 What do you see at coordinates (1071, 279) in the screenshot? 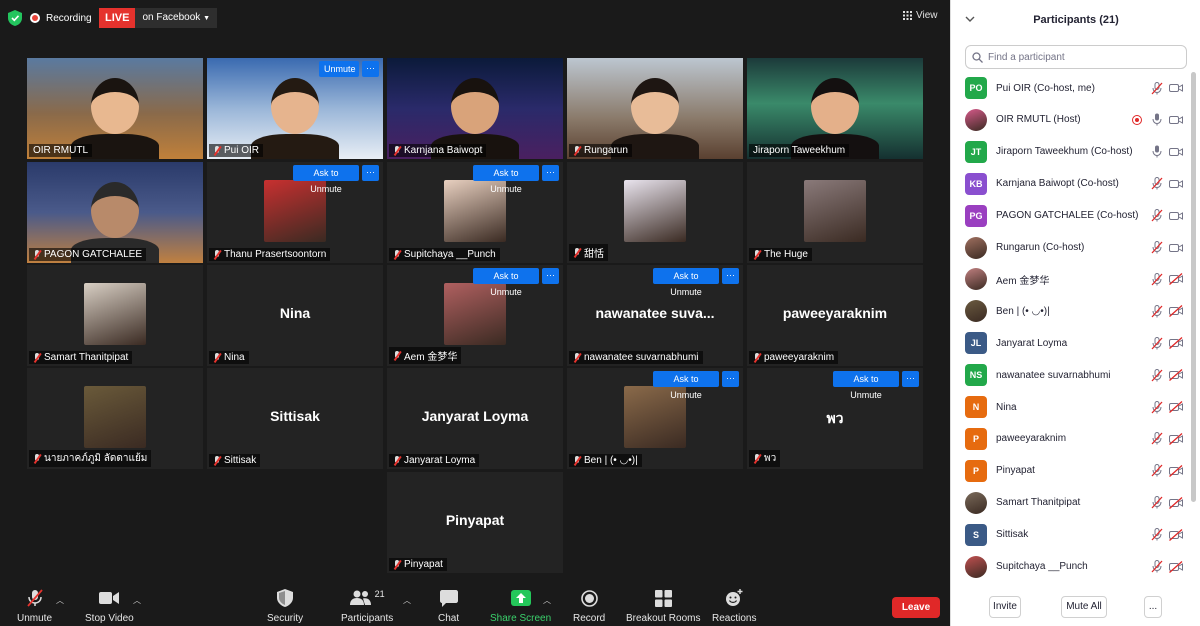
I see `participant-row: Aem 金梦华` at bounding box center [1071, 279].